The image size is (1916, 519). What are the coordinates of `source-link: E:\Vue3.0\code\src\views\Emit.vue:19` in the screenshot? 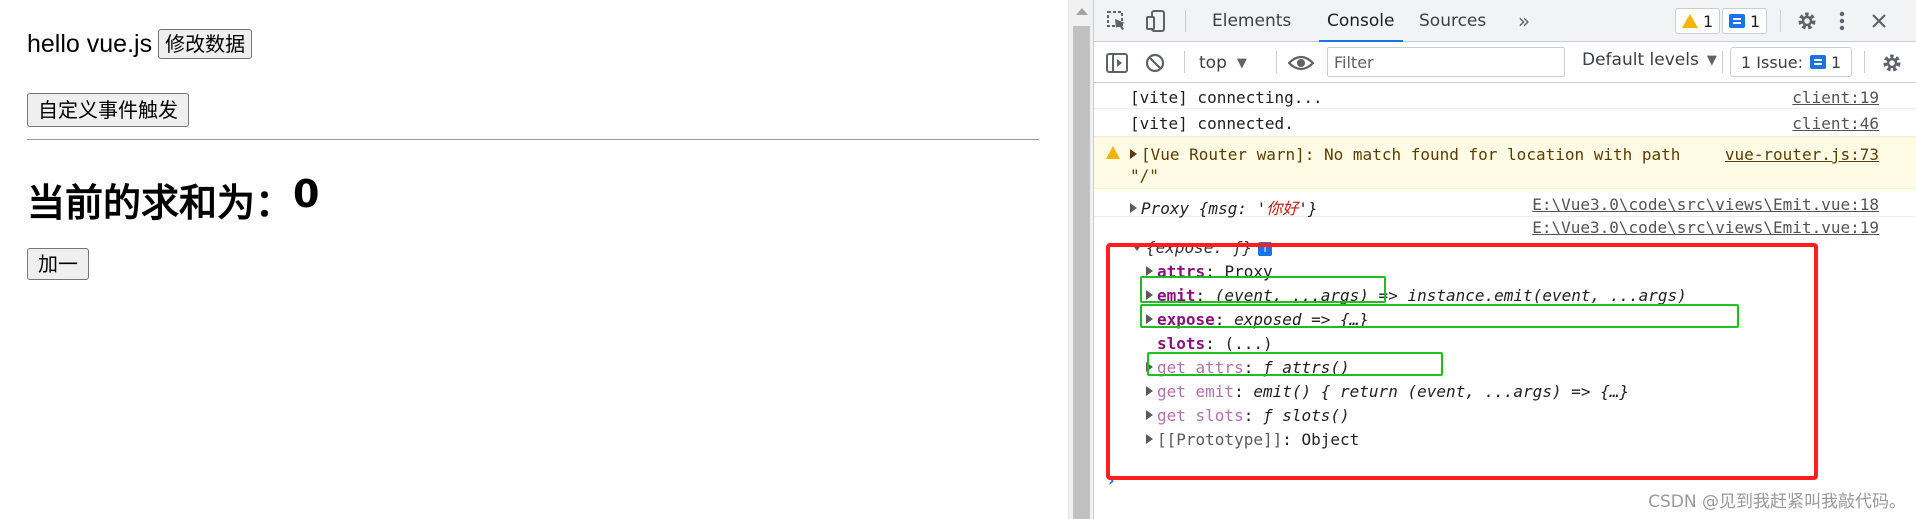 It's located at (1705, 227).